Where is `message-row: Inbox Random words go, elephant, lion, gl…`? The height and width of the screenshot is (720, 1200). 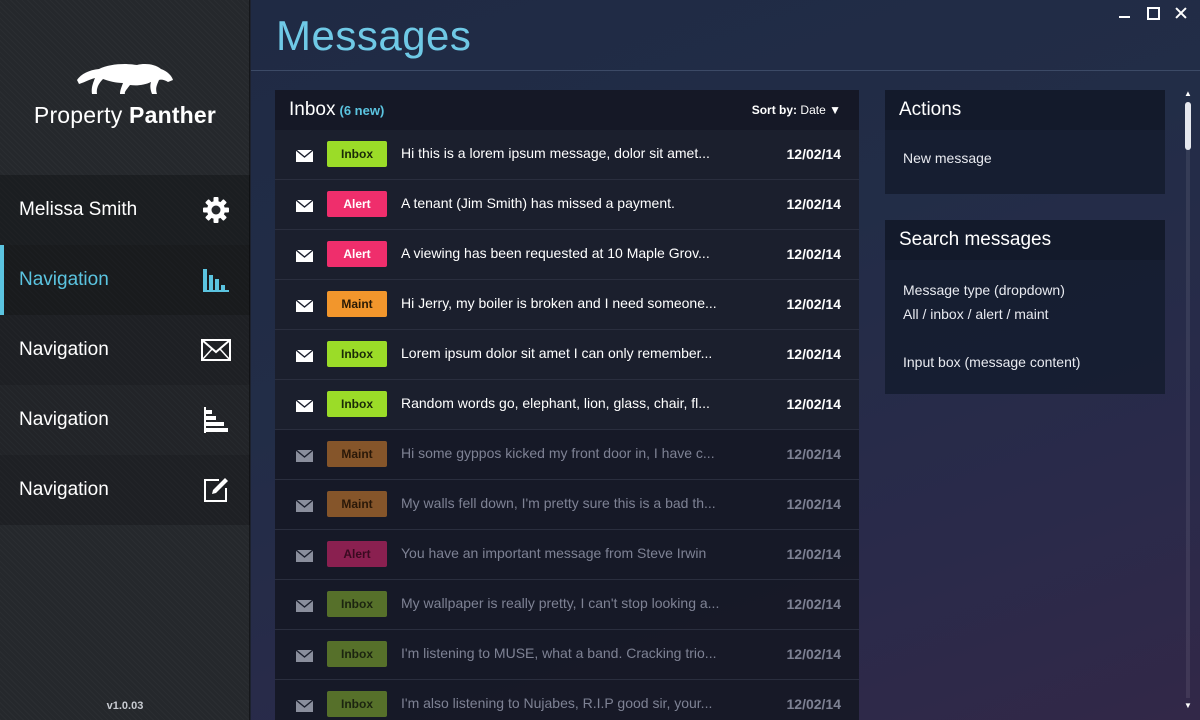
message-row: Inbox Random words go, elephant, lion, gl… is located at coordinates (567, 405).